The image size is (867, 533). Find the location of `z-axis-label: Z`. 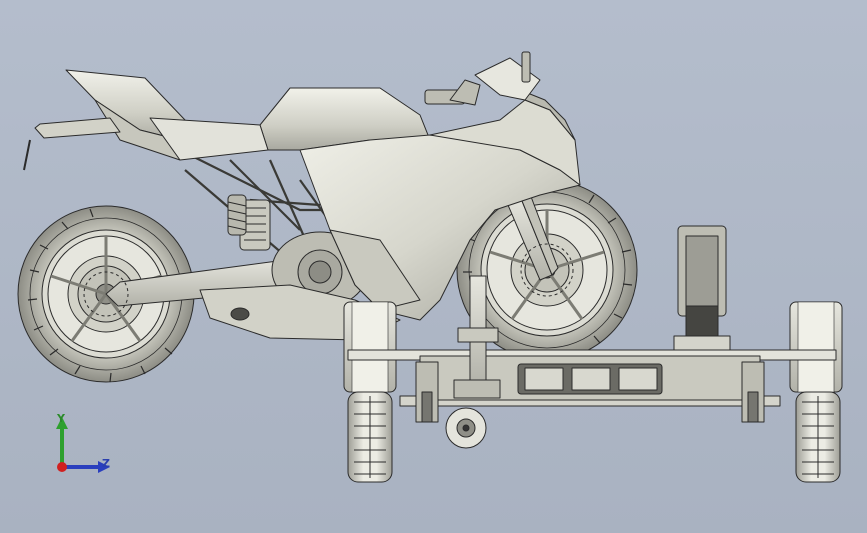

z-axis-label: Z is located at coordinates (106, 463).